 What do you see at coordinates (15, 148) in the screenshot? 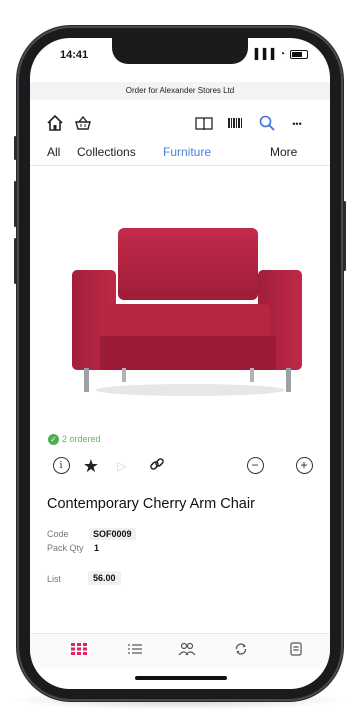
I see `mute-switch` at bounding box center [15, 148].